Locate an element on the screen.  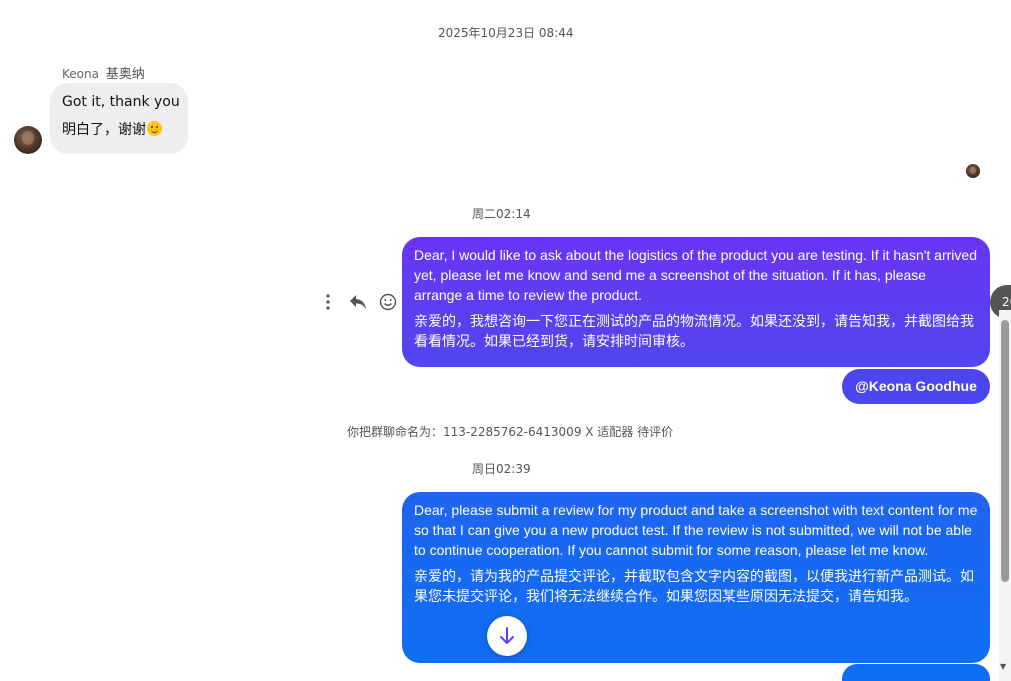
timestamp: 2025年10月23日 08:44 is located at coordinates (506, 33).